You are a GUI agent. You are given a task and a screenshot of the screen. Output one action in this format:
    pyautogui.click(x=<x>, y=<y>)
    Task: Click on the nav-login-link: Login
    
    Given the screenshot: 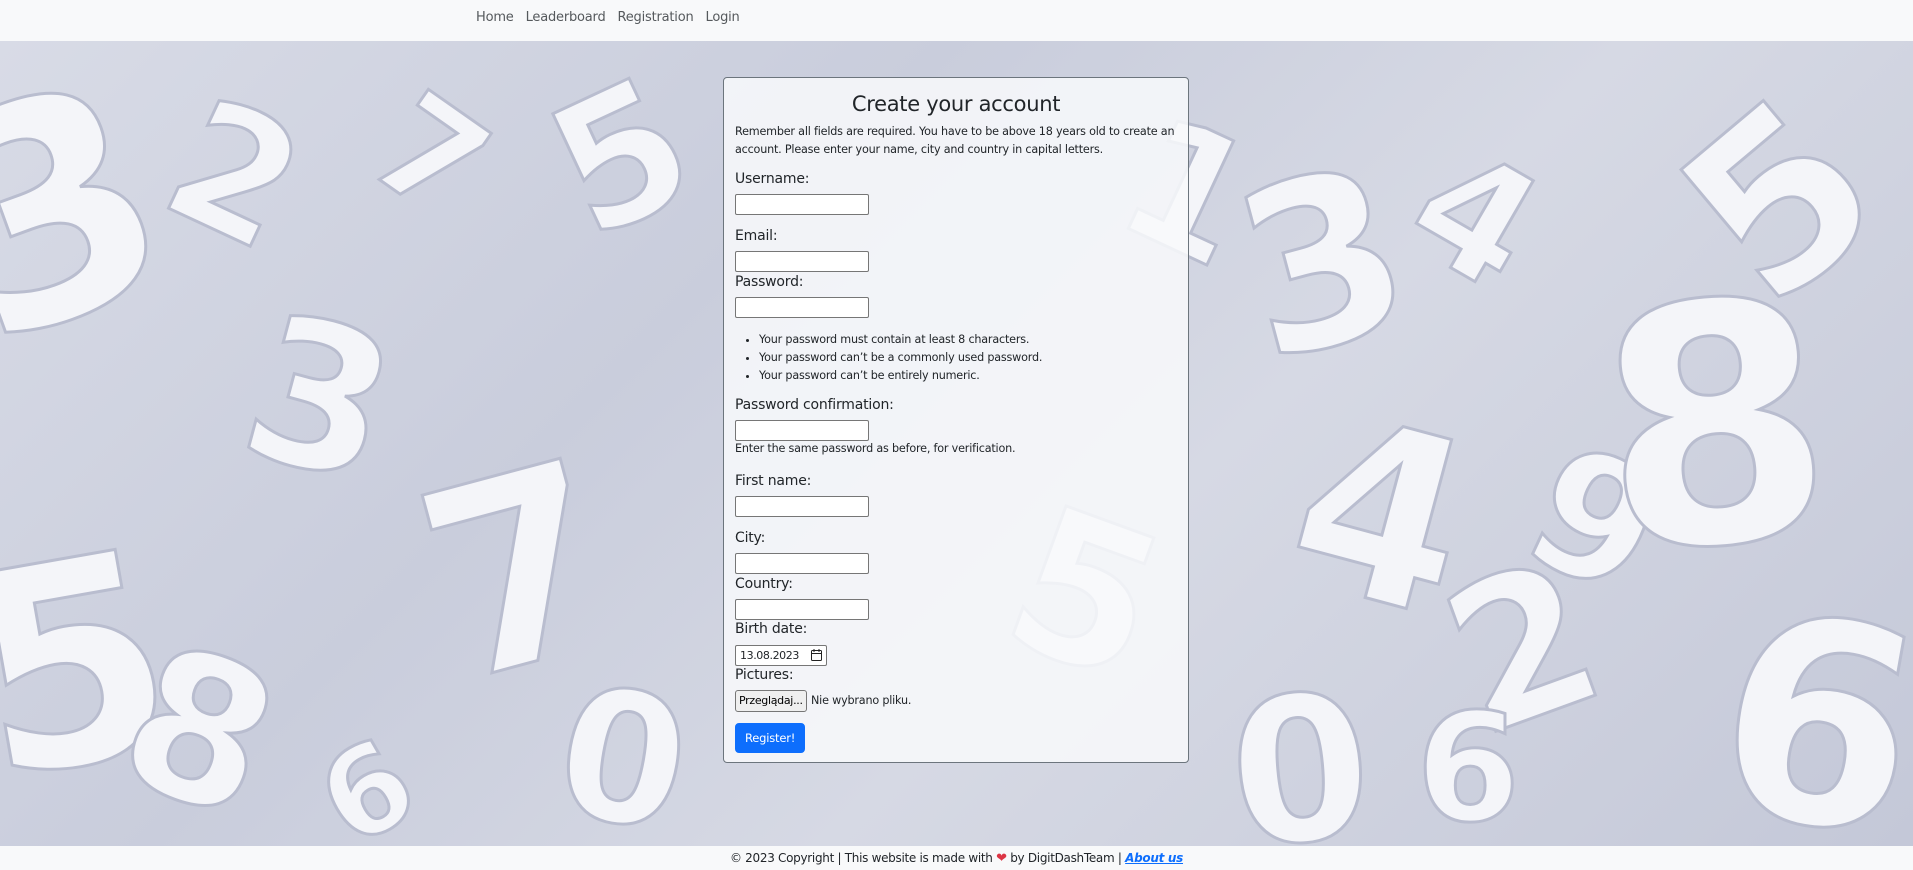 What is the action you would take?
    pyautogui.click(x=723, y=17)
    